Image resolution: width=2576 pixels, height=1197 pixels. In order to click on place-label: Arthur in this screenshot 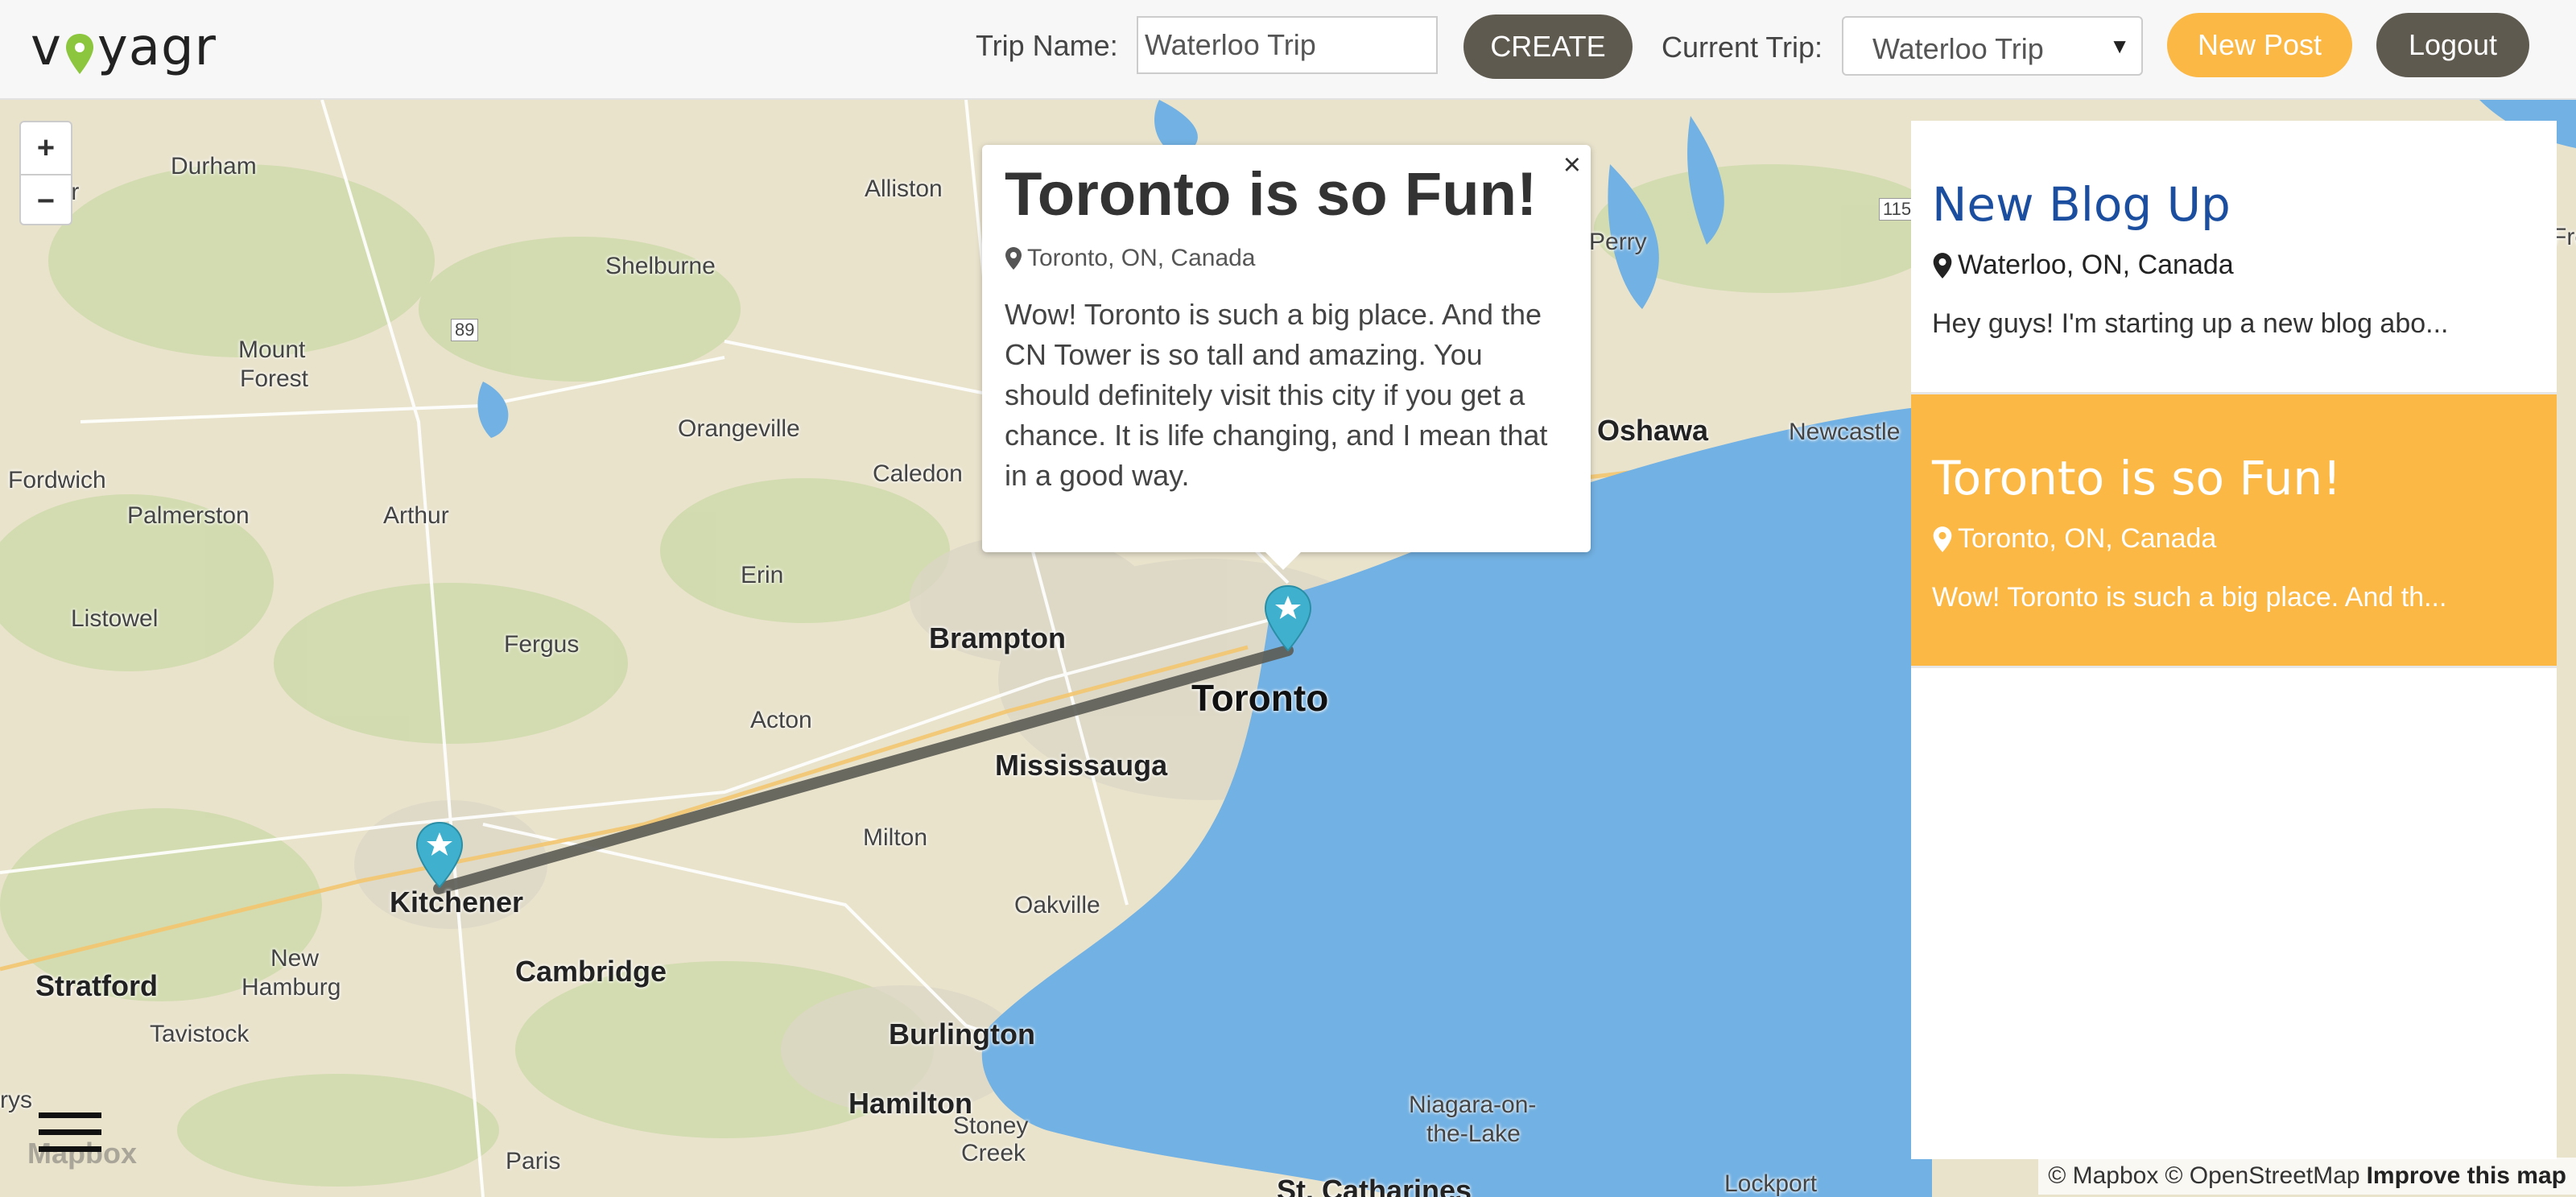, I will do `click(416, 516)`.